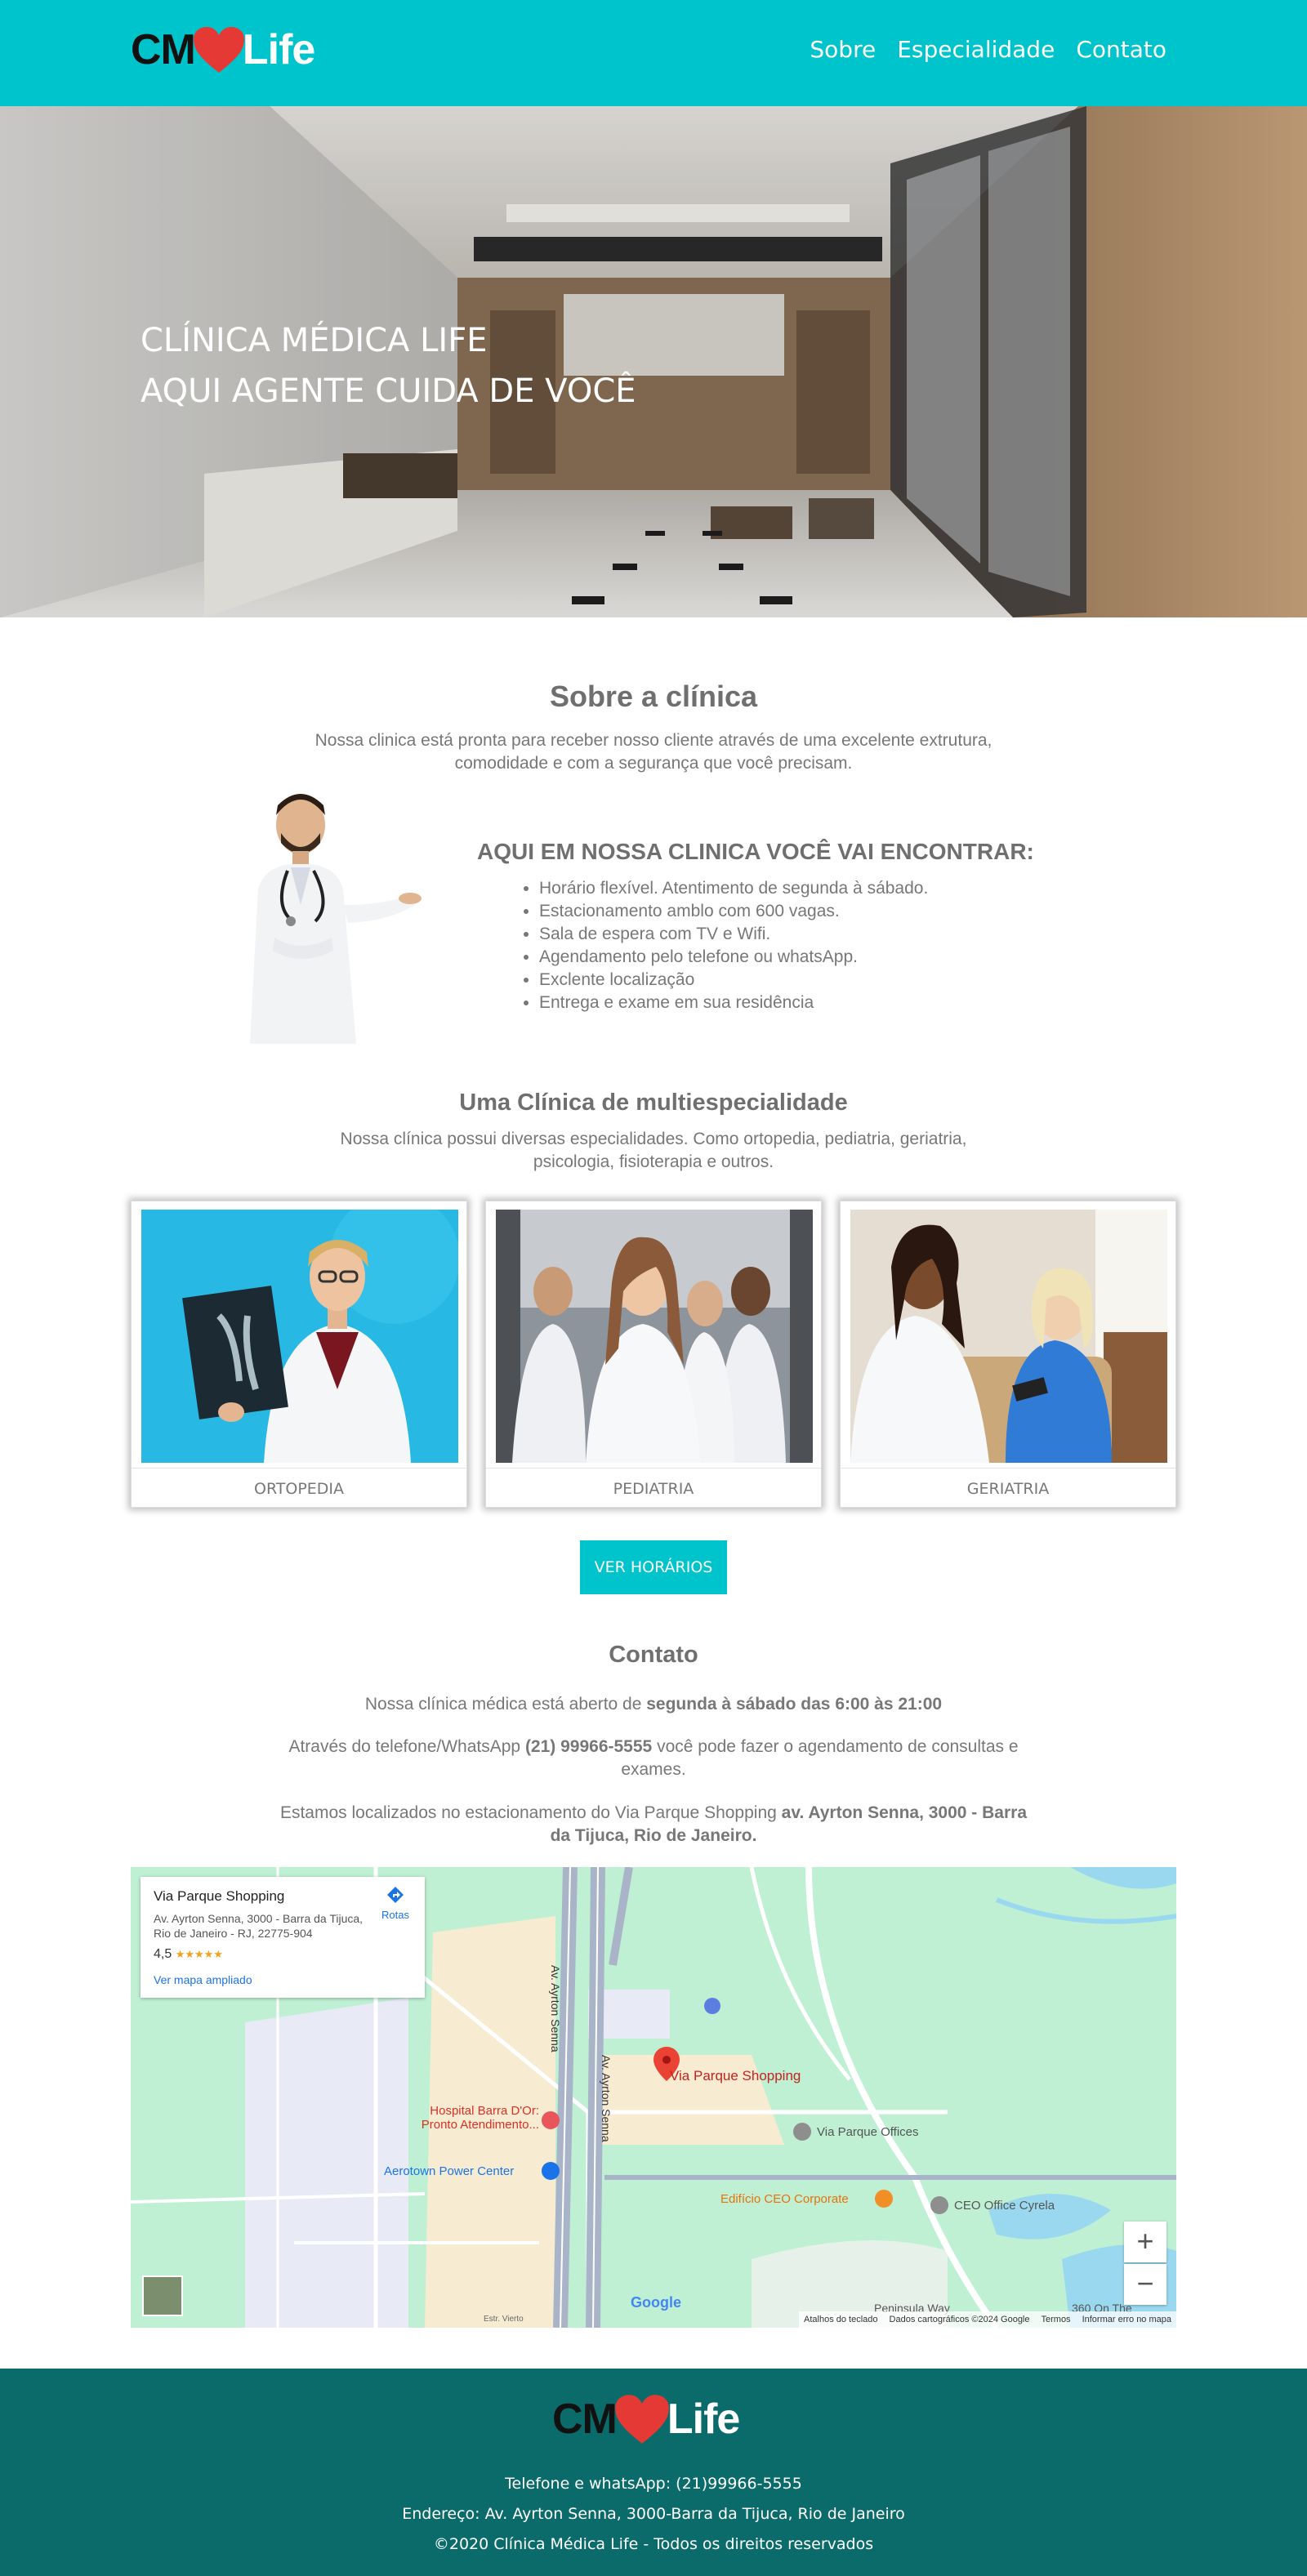 The width and height of the screenshot is (1307, 2576). What do you see at coordinates (299, 1336) in the screenshot?
I see `ortopedia-image` at bounding box center [299, 1336].